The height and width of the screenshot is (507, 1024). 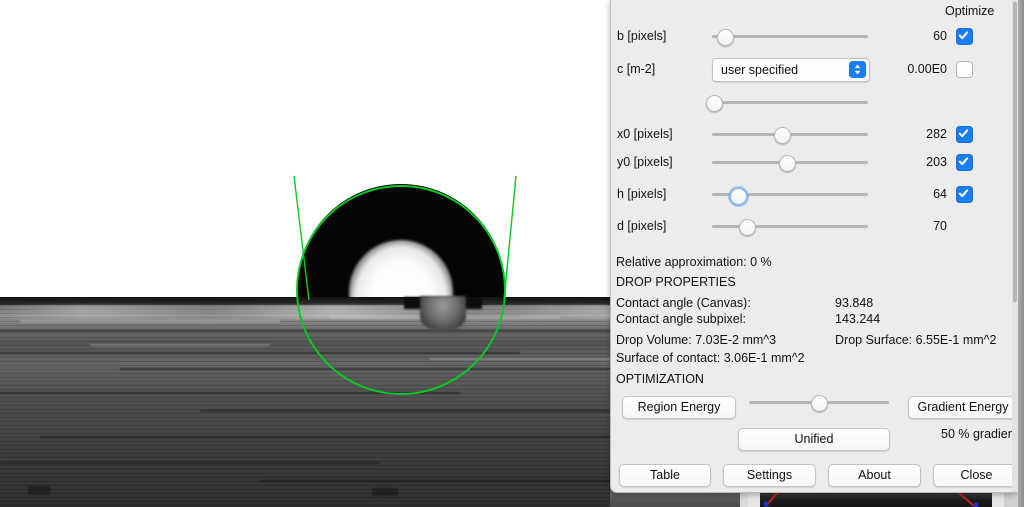 I want to click on contact-angle-canvas-value: 93.848, so click(x=854, y=303).